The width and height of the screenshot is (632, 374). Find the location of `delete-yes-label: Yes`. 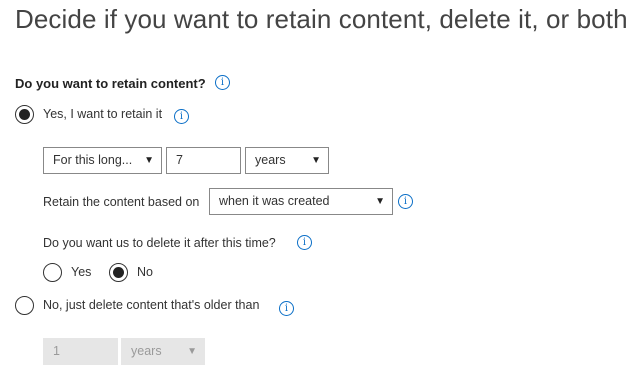

delete-yes-label: Yes is located at coordinates (81, 272).